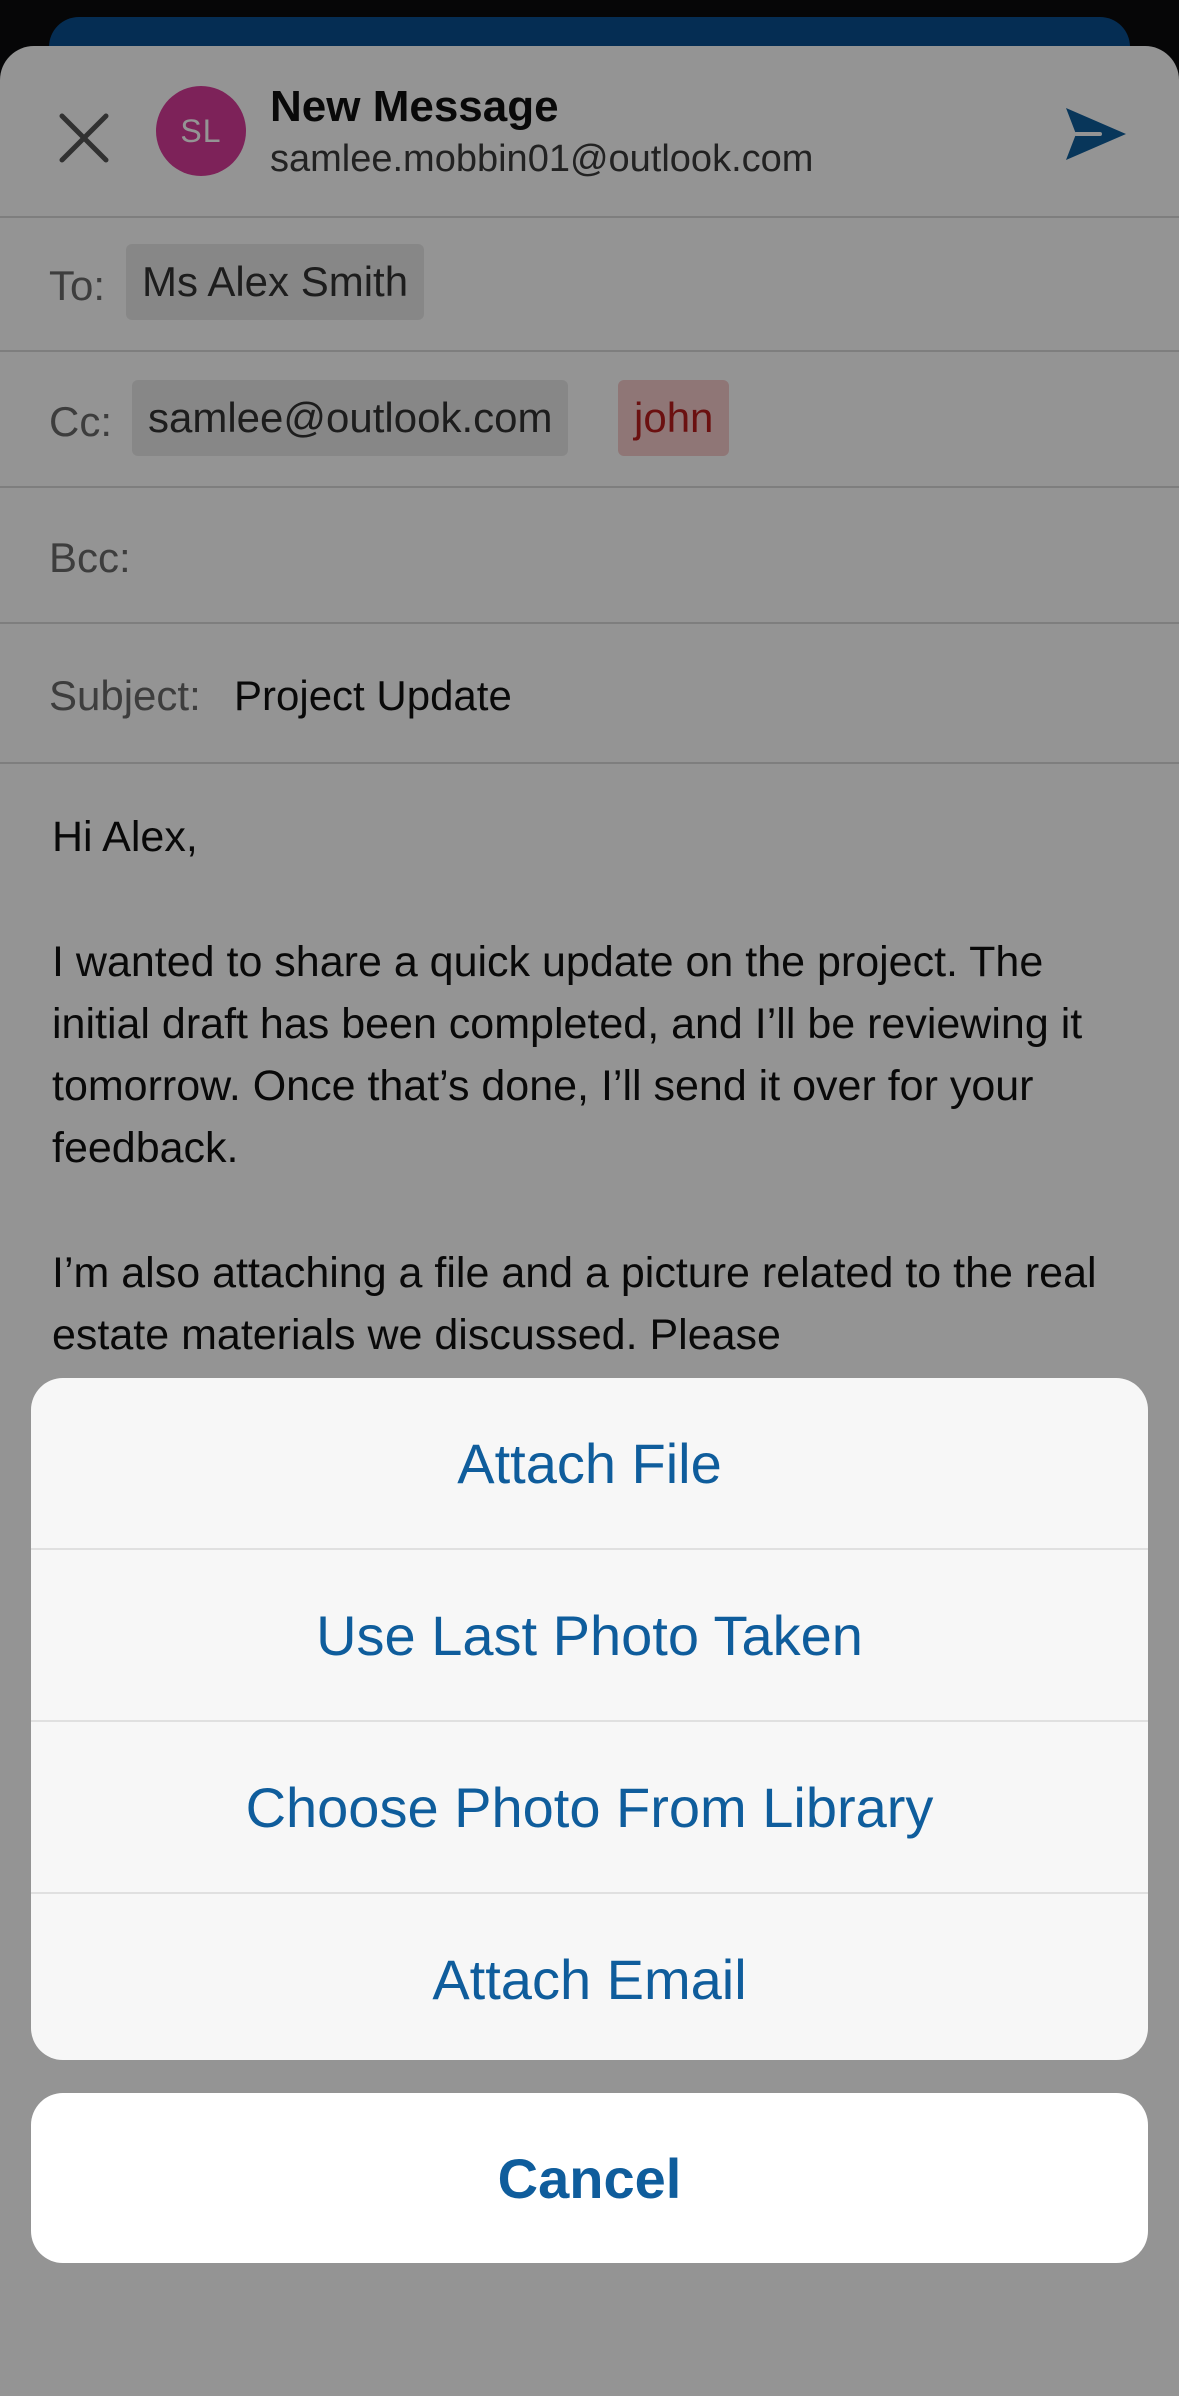  I want to click on attach-email-option: Attach Email, so click(589, 1977).